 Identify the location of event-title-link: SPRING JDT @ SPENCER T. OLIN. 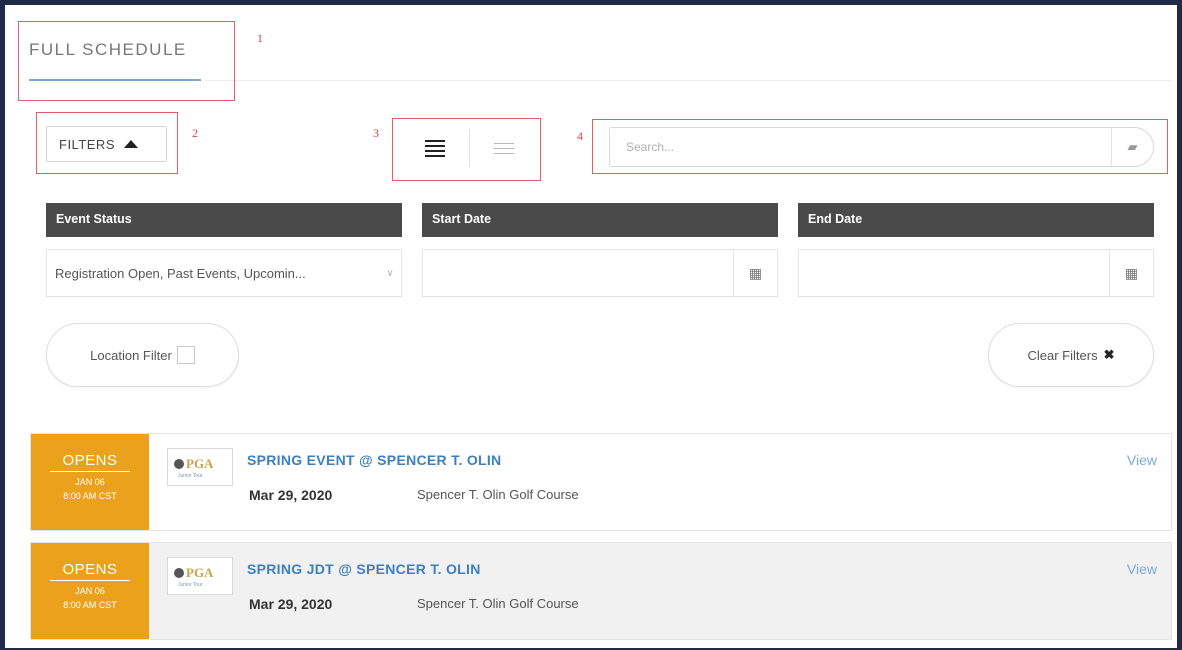
(364, 569).